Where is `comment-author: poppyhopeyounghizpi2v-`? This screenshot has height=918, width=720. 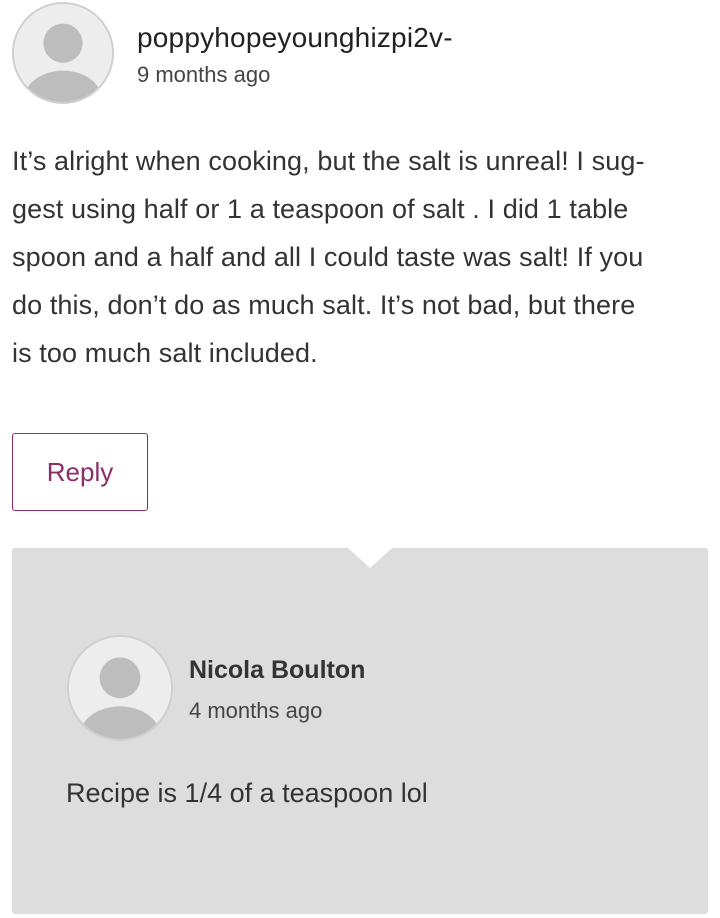 comment-author: poppyhopeyounghizpi2v- is located at coordinates (295, 37).